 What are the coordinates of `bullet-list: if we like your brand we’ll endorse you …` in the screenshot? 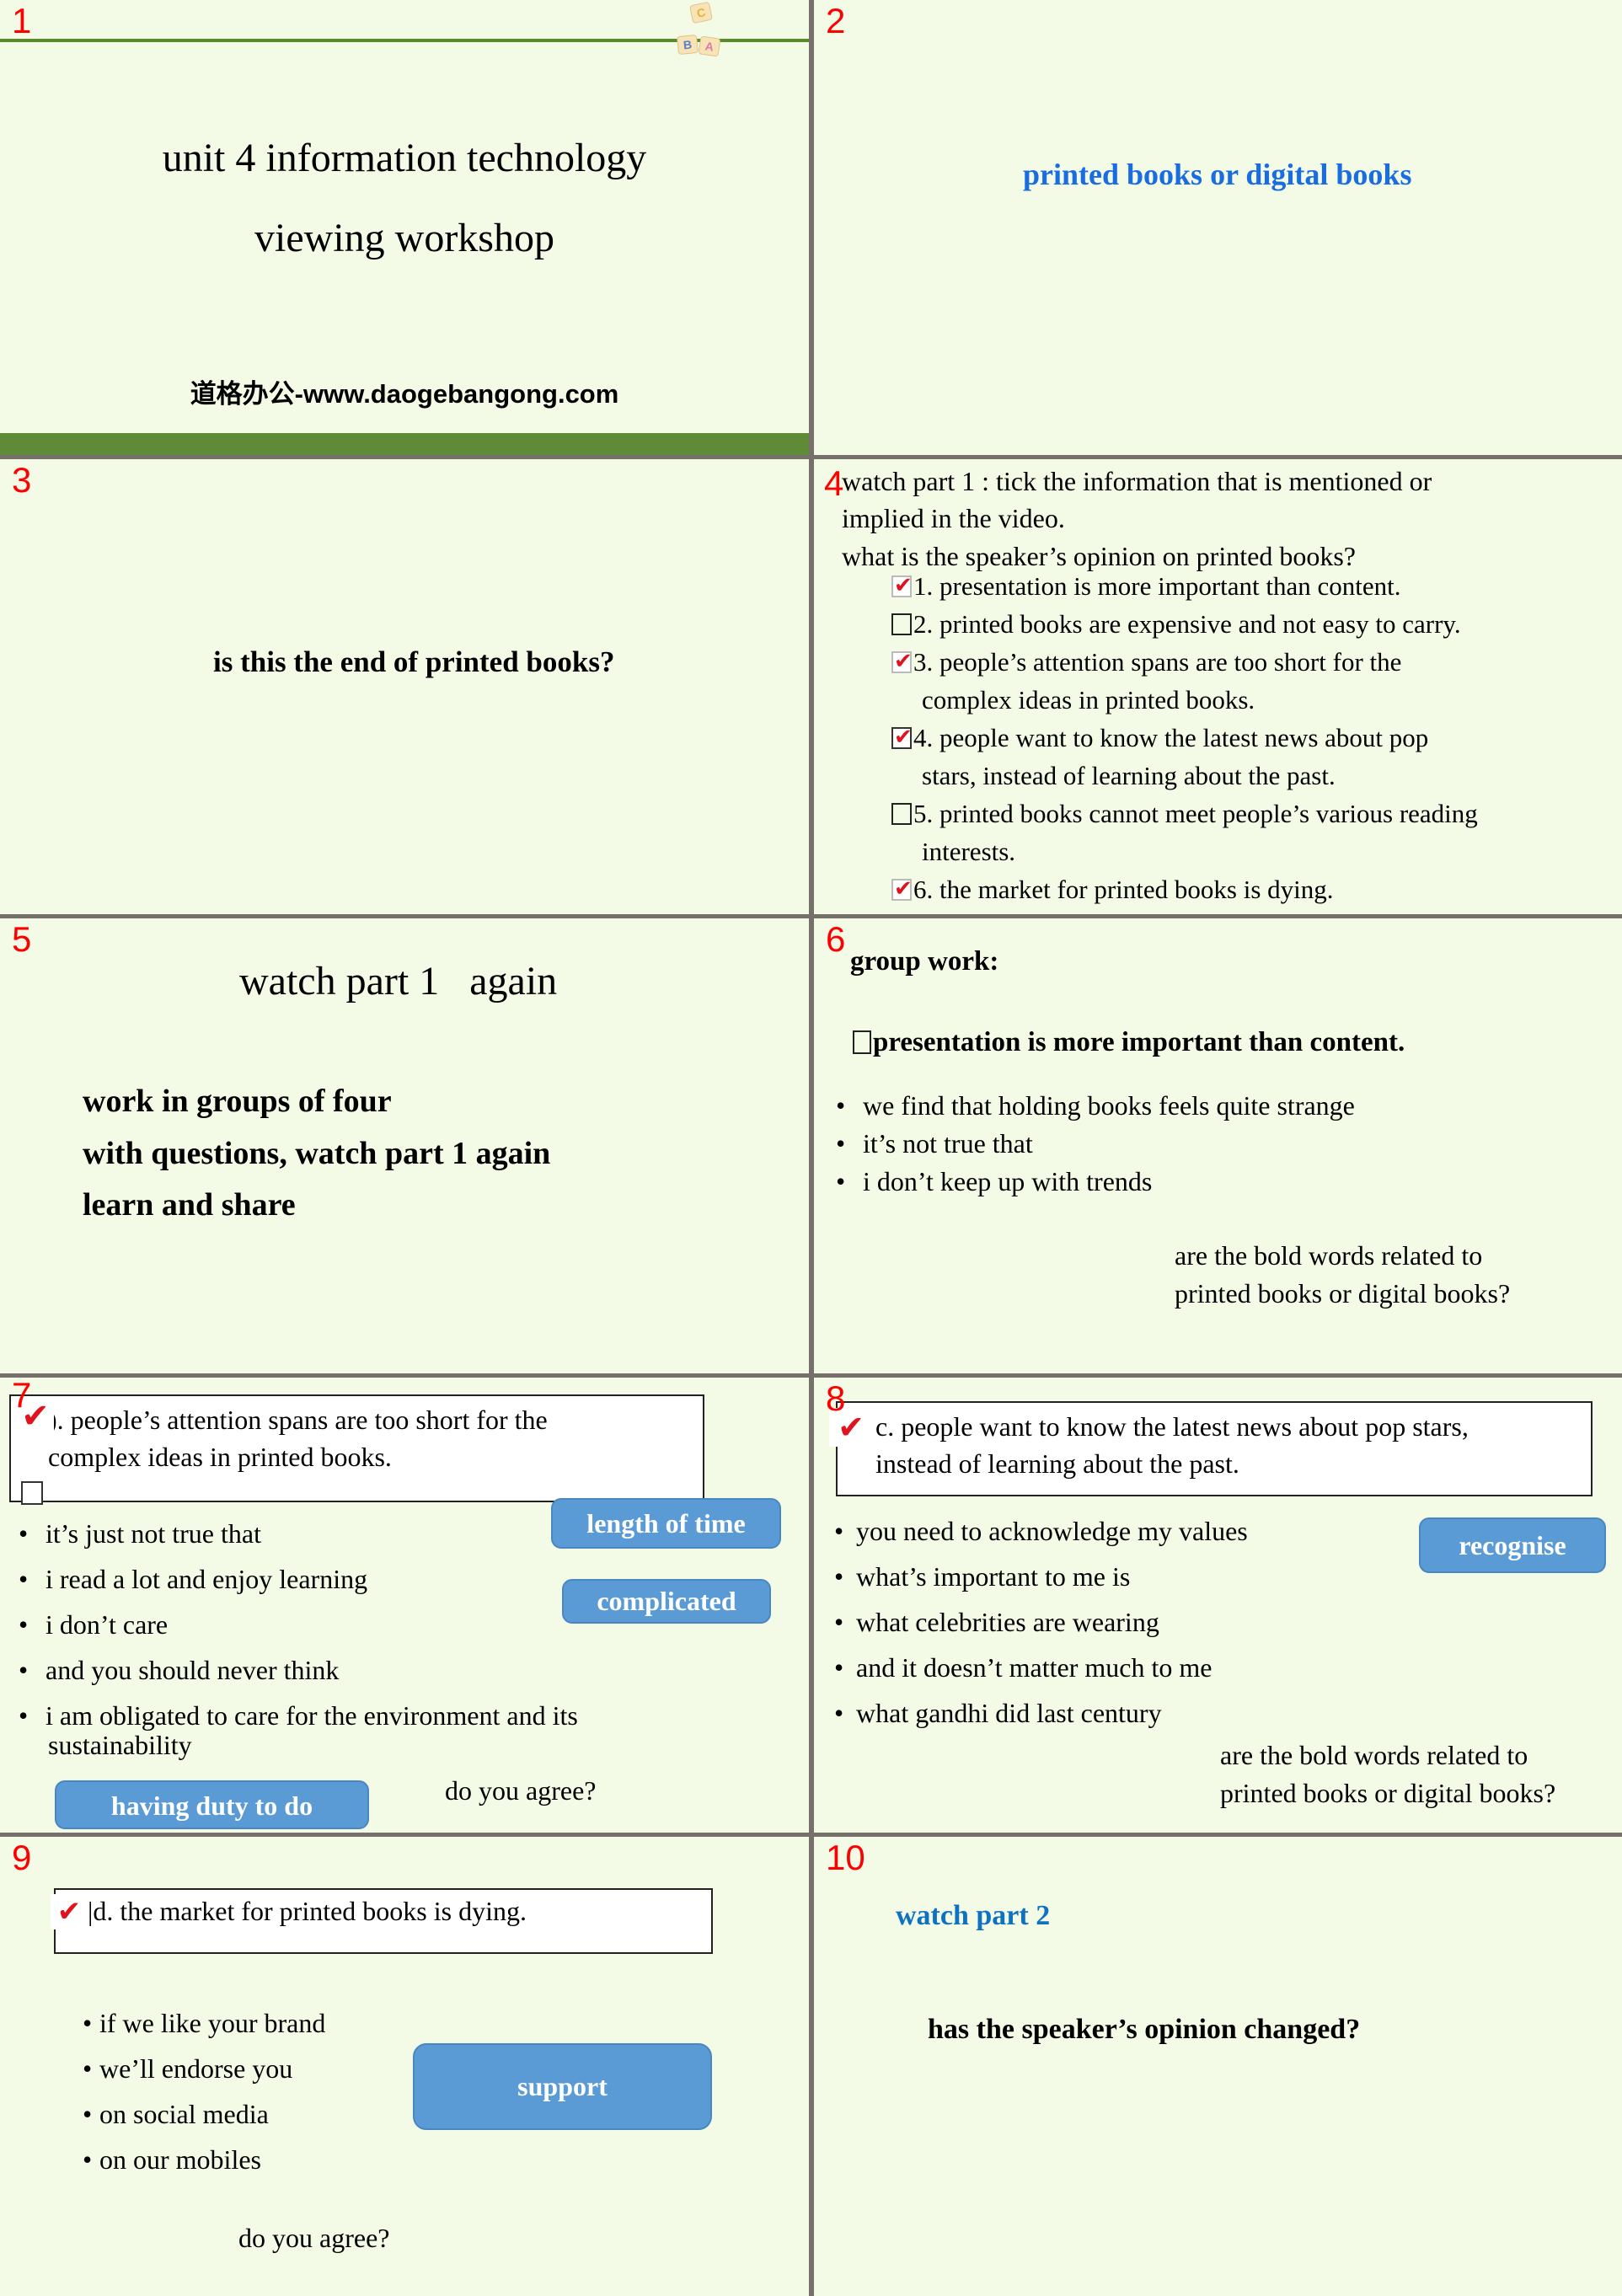 It's located at (202, 2091).